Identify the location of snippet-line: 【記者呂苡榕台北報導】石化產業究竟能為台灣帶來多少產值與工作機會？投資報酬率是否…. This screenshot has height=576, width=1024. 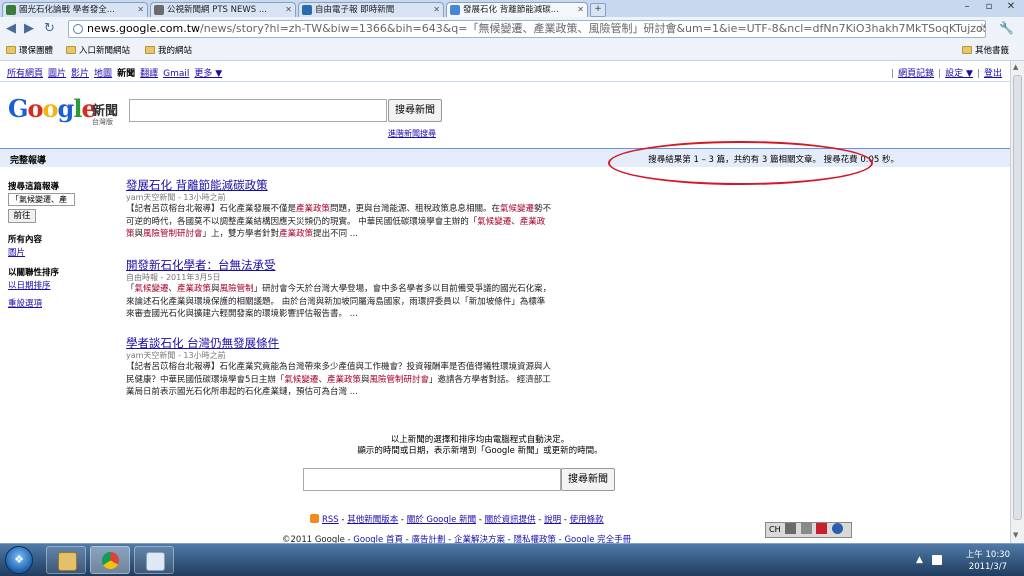
(351, 367).